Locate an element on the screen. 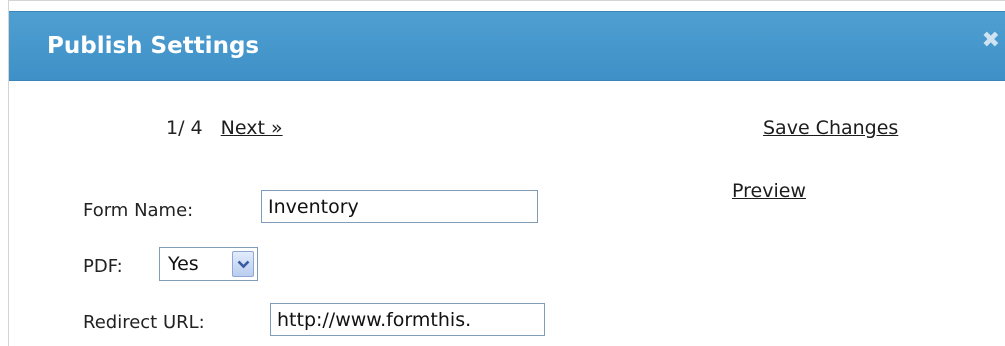 The height and width of the screenshot is (346, 1005). chevron-down-icon is located at coordinates (243, 264).